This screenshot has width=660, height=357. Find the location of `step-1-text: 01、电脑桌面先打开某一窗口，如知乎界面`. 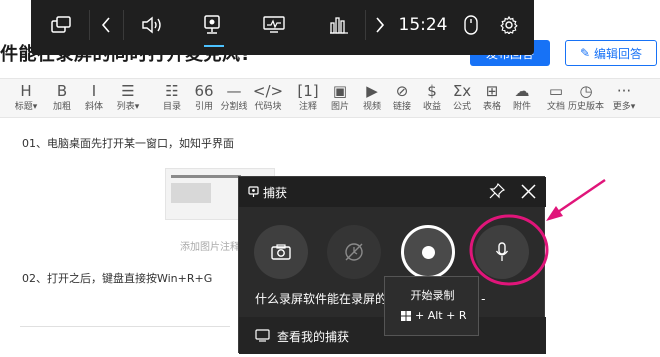

step-1-text: 01、电脑桌面先打开某一窗口，如知乎界面 is located at coordinates (128, 143).